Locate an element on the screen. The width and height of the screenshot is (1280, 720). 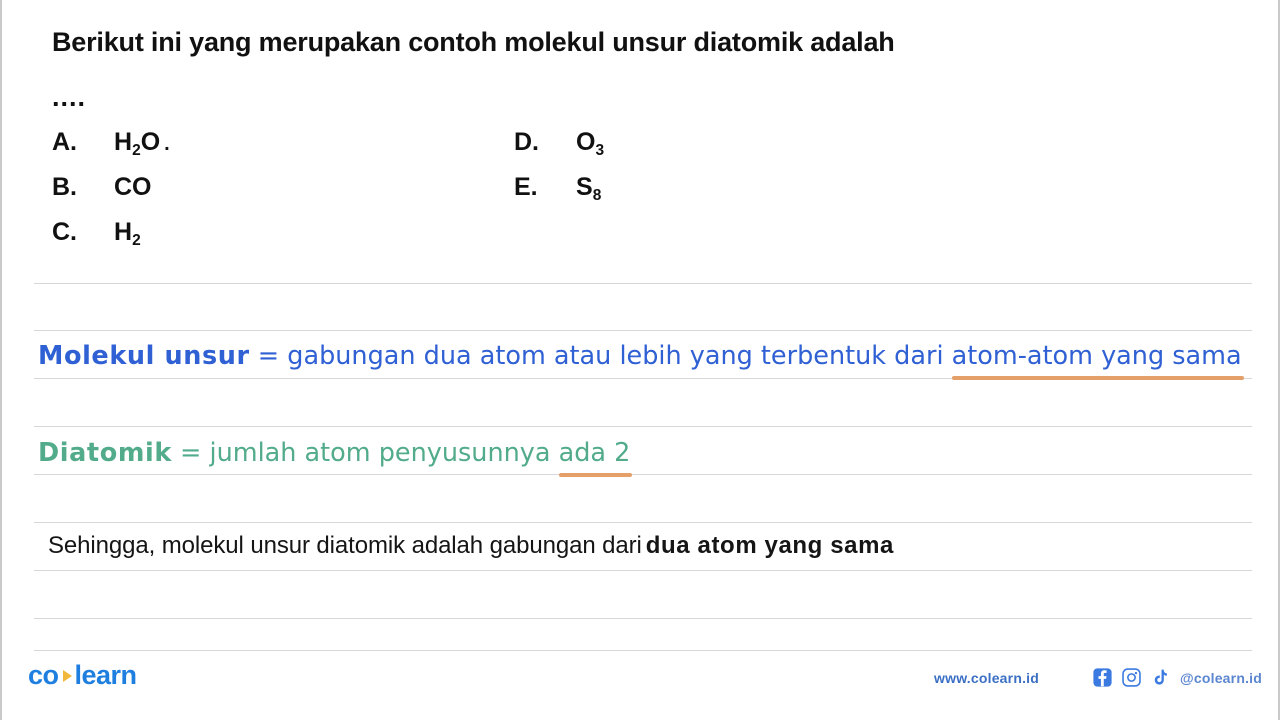
explanation-2-body: = jumlah atom penyusunnya is located at coordinates (365, 453).